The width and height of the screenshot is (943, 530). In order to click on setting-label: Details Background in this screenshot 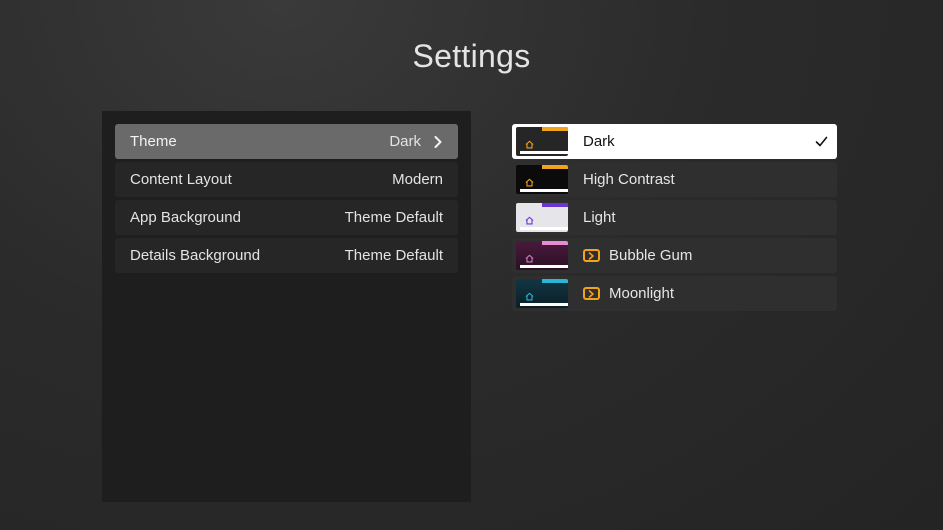, I will do `click(195, 255)`.